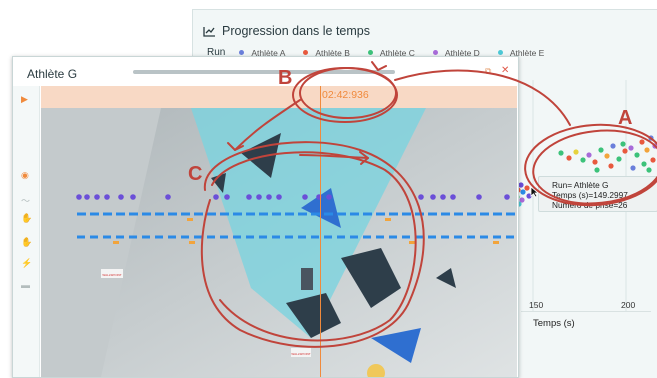 The height and width of the screenshot is (378, 657). Describe the element at coordinates (285, 78) in the screenshot. I see `annotation-label-b: B` at that location.